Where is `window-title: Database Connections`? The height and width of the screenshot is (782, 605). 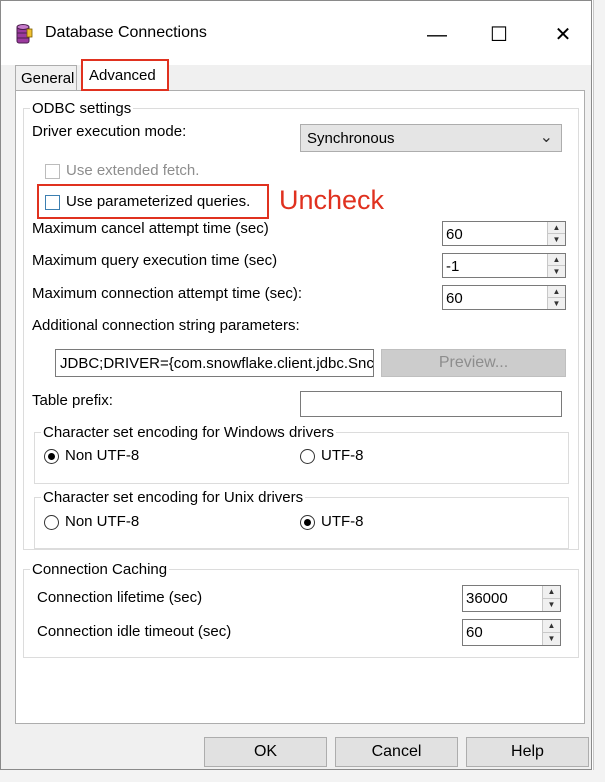
window-title: Database Connections is located at coordinates (126, 32).